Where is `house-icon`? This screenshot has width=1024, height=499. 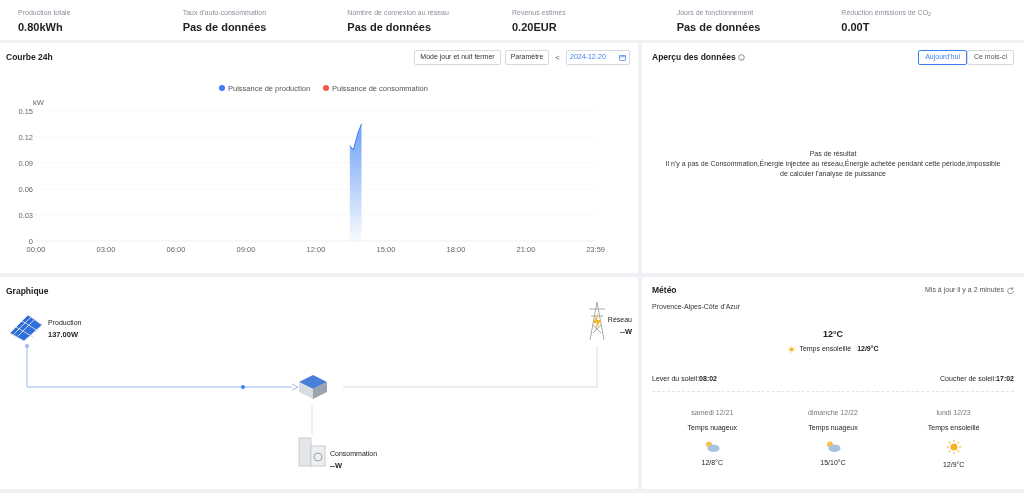 house-icon is located at coordinates (313, 387).